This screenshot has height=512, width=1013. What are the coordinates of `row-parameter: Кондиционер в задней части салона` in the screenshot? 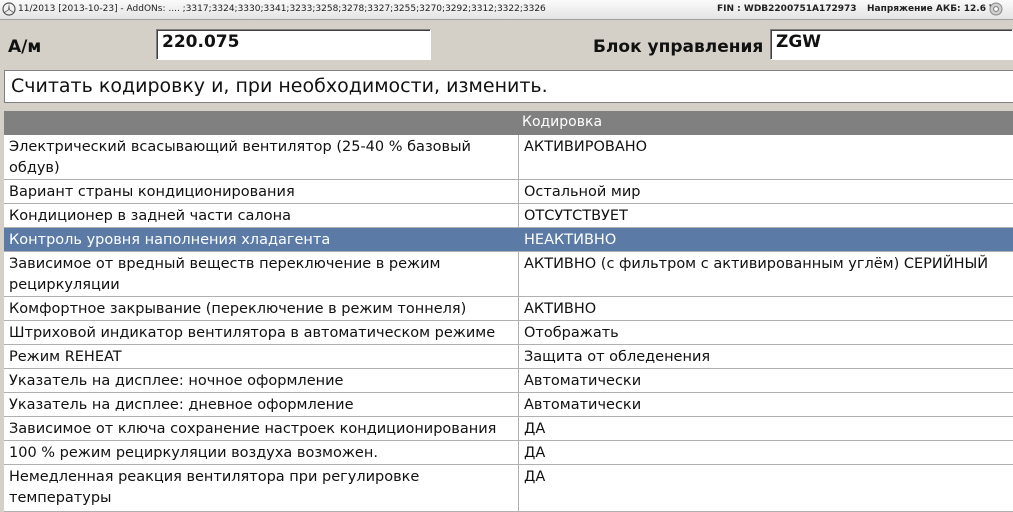 It's located at (261, 215).